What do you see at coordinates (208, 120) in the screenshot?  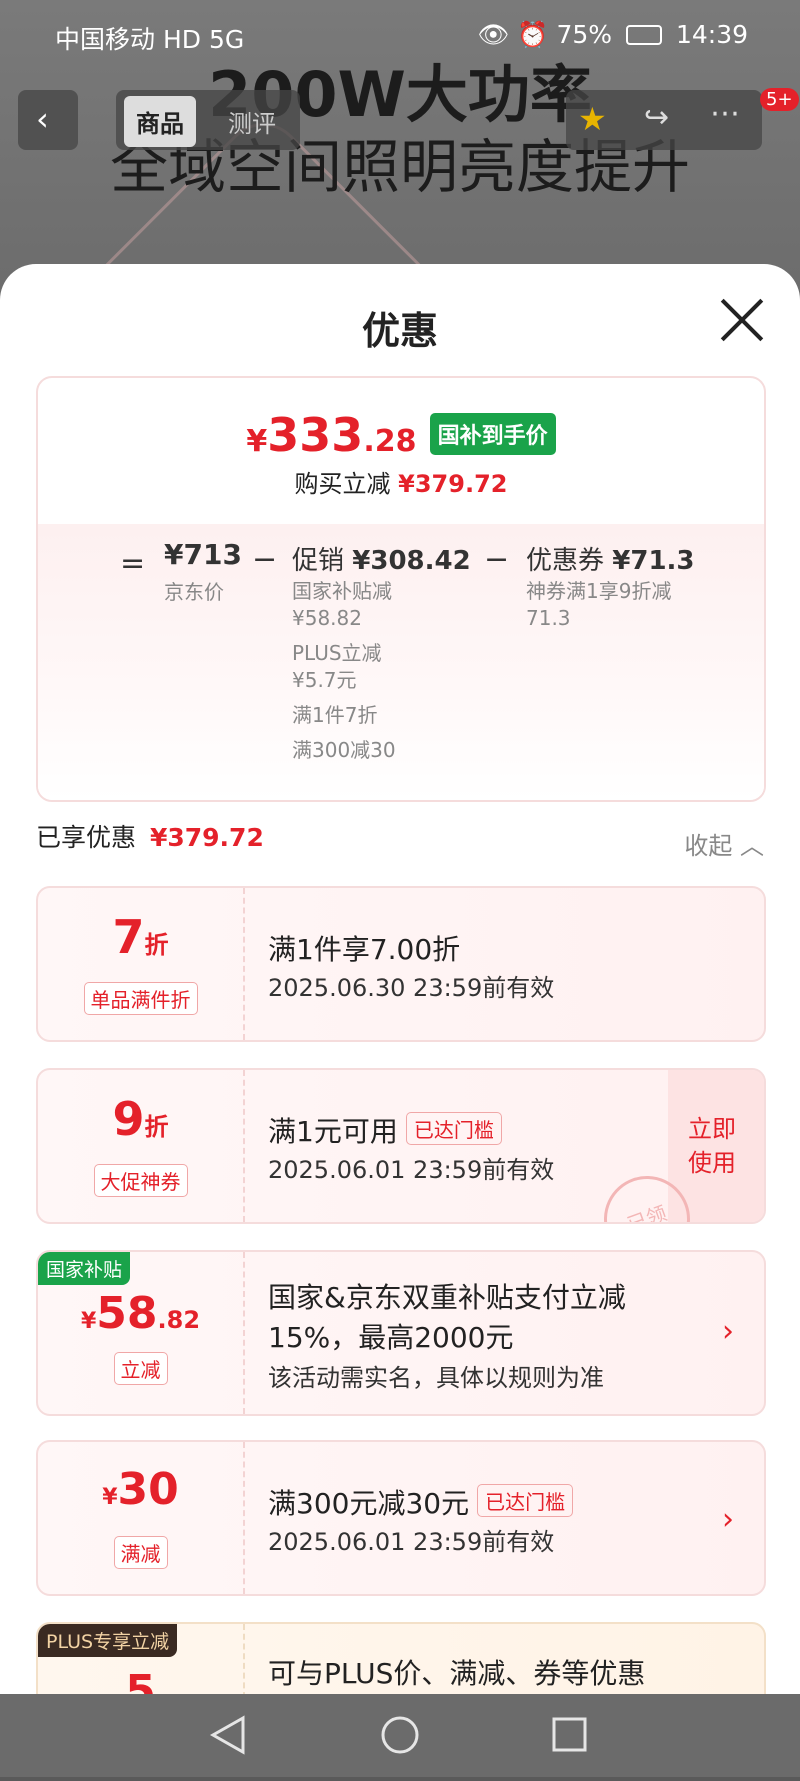 I see `top-tabs: 商品 测评` at bounding box center [208, 120].